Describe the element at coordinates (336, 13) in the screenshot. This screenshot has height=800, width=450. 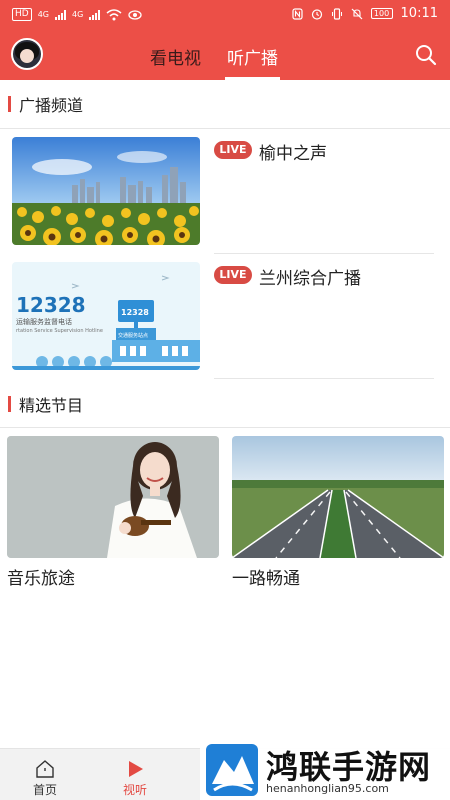
I see `vibrate-icon` at that location.